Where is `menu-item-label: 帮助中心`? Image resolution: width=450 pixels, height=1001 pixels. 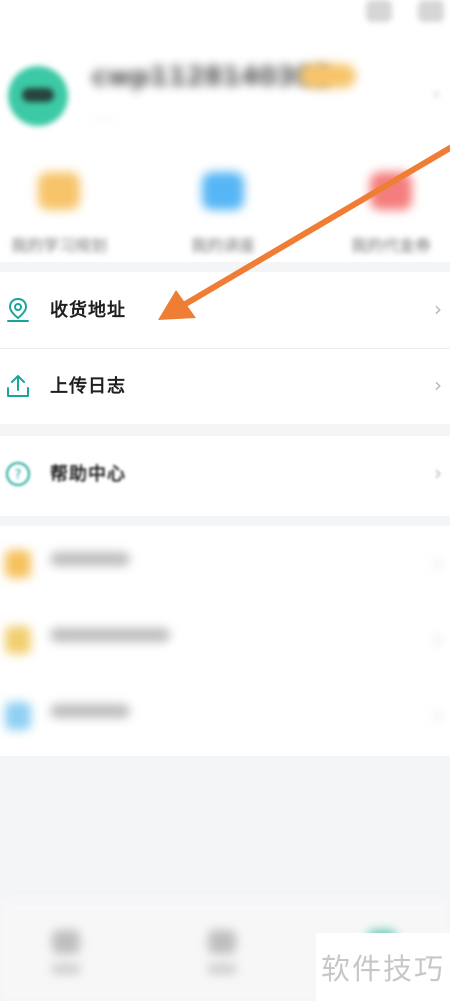 menu-item-label: 帮助中心 is located at coordinates (88, 474).